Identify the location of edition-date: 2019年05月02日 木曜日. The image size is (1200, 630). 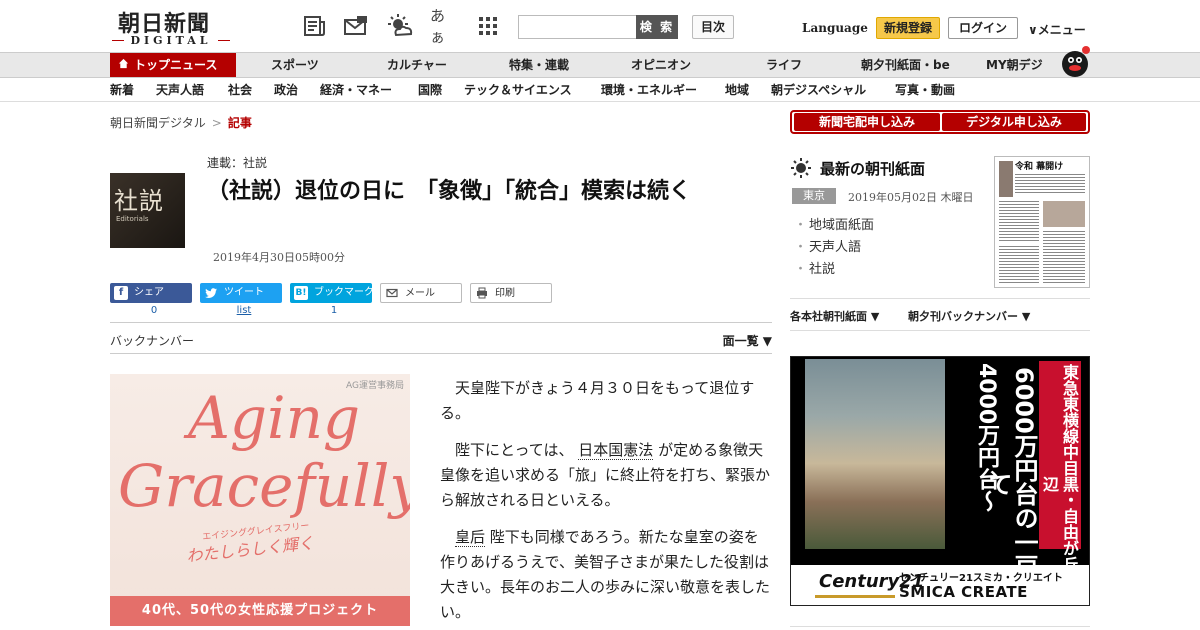
(911, 197).